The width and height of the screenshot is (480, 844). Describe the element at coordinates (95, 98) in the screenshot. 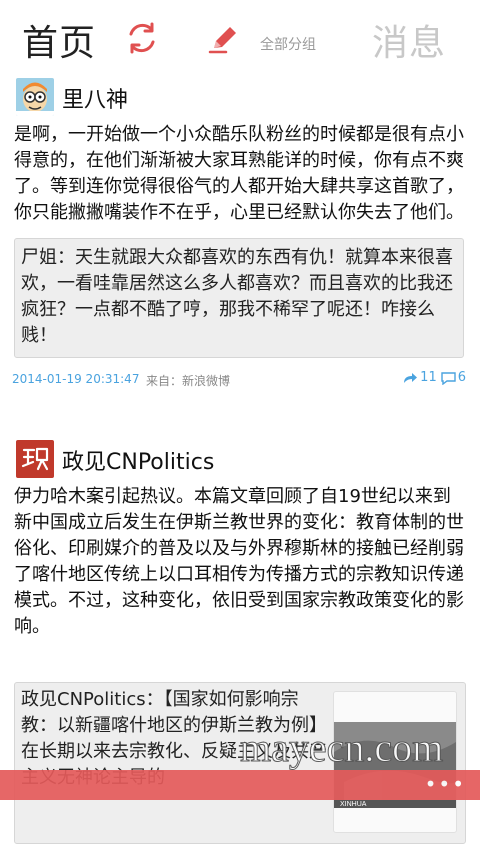

I see `post-username: 里八神` at that location.